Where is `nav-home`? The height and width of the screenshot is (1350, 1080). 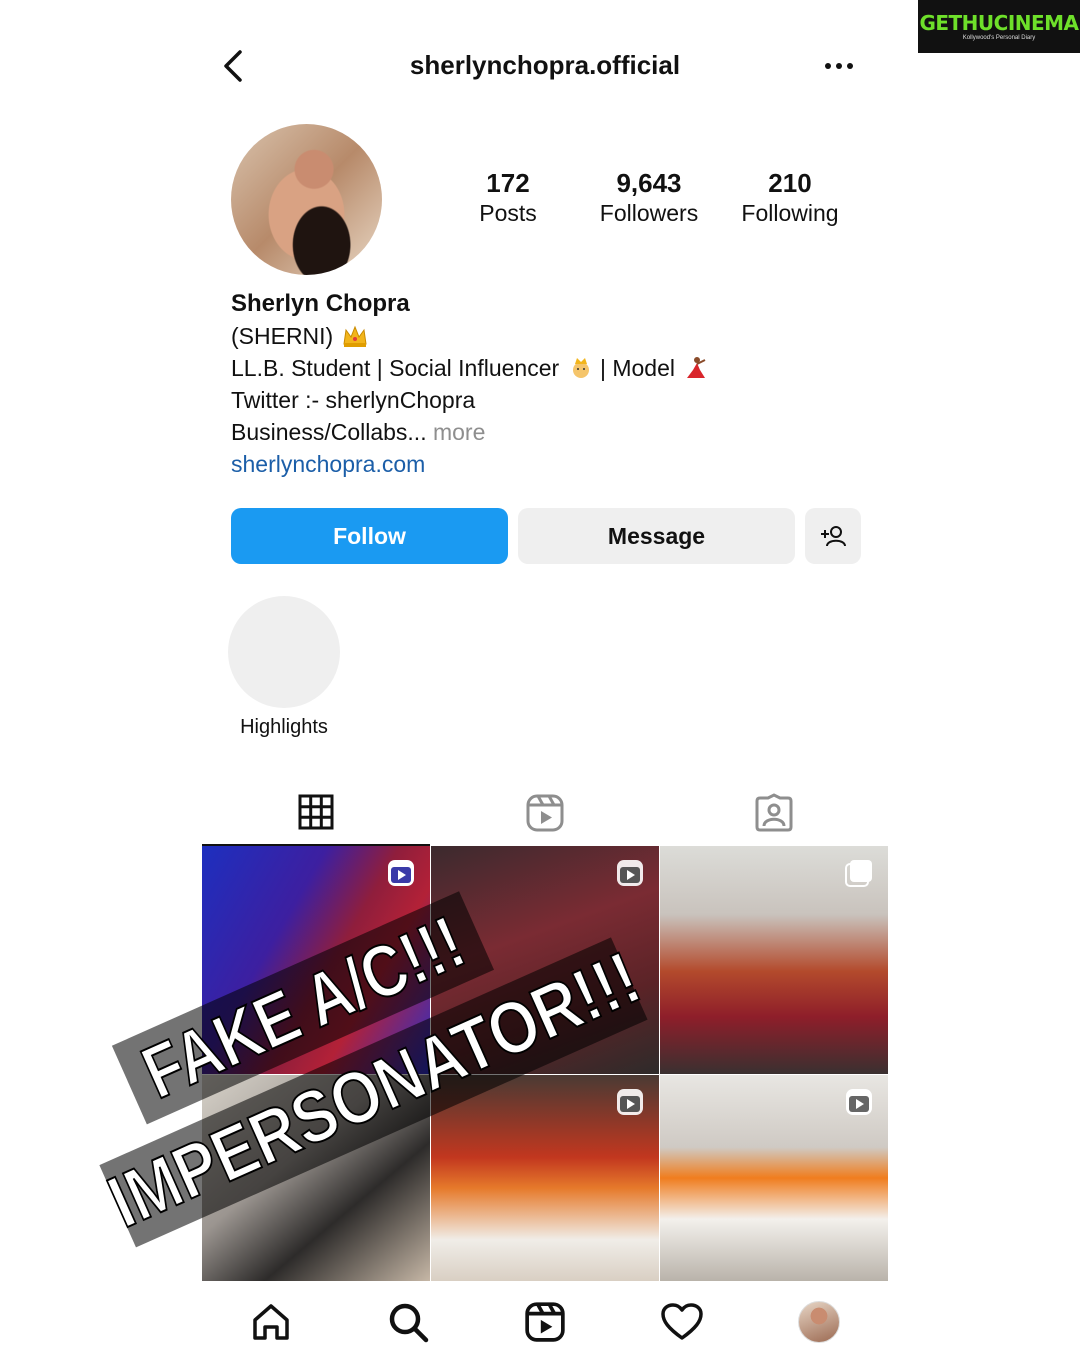
nav-home is located at coordinates (271, 1322).